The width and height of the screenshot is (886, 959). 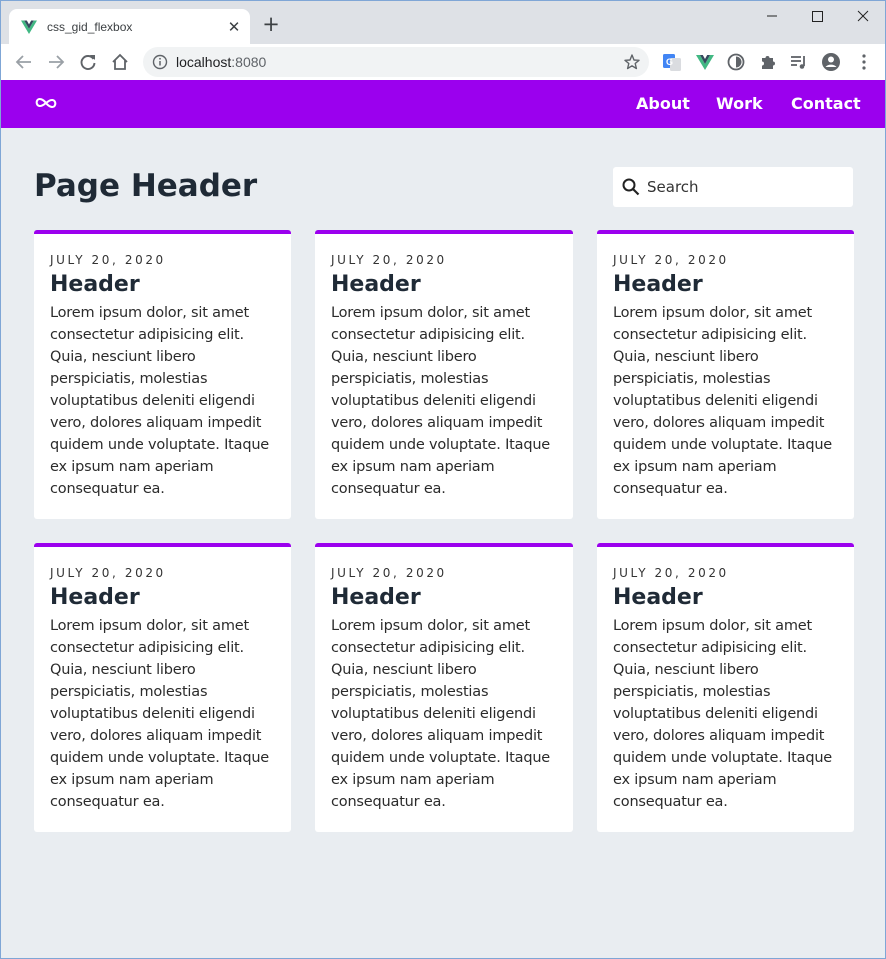 What do you see at coordinates (736, 62) in the screenshot?
I see `dark-mode-extension-icon` at bounding box center [736, 62].